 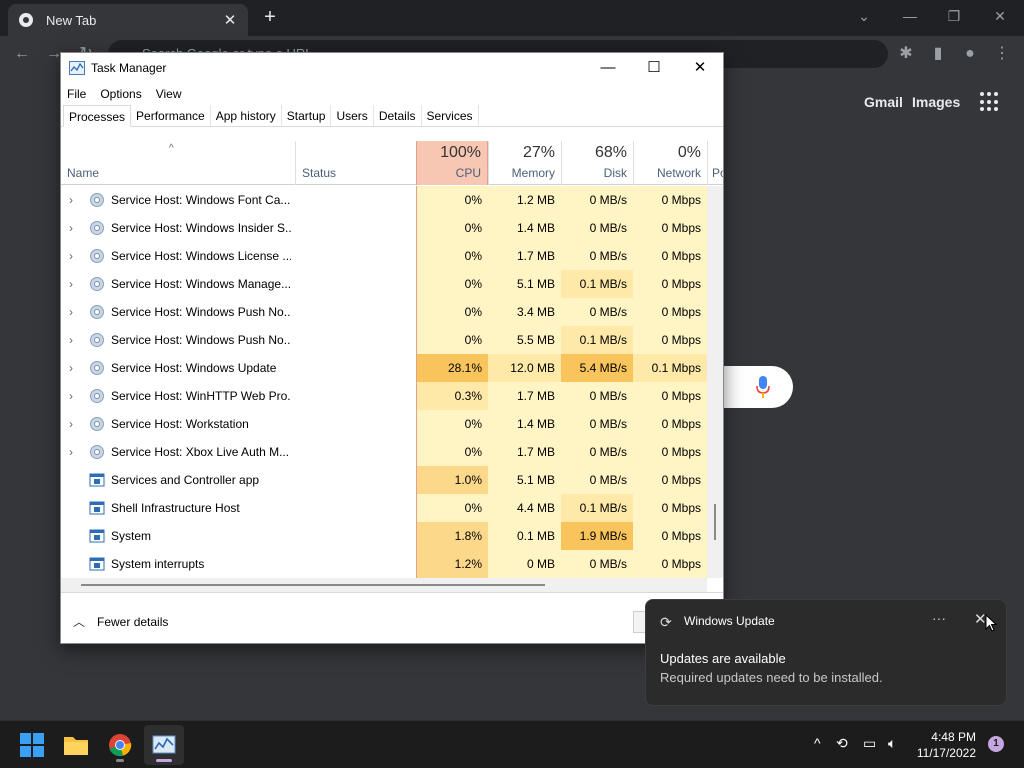 I want to click on tab-performance: Performance, so click(x=171, y=115).